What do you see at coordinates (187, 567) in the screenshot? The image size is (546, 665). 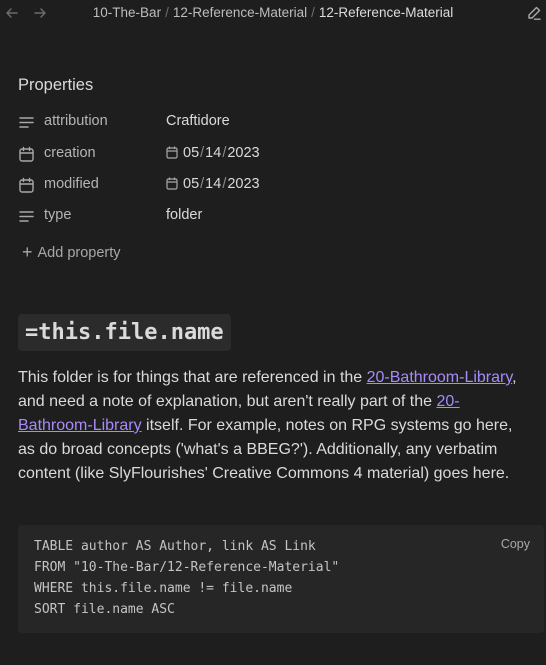 I see `code-line: FROM "10-The-Bar/12-Reference-Material"` at bounding box center [187, 567].